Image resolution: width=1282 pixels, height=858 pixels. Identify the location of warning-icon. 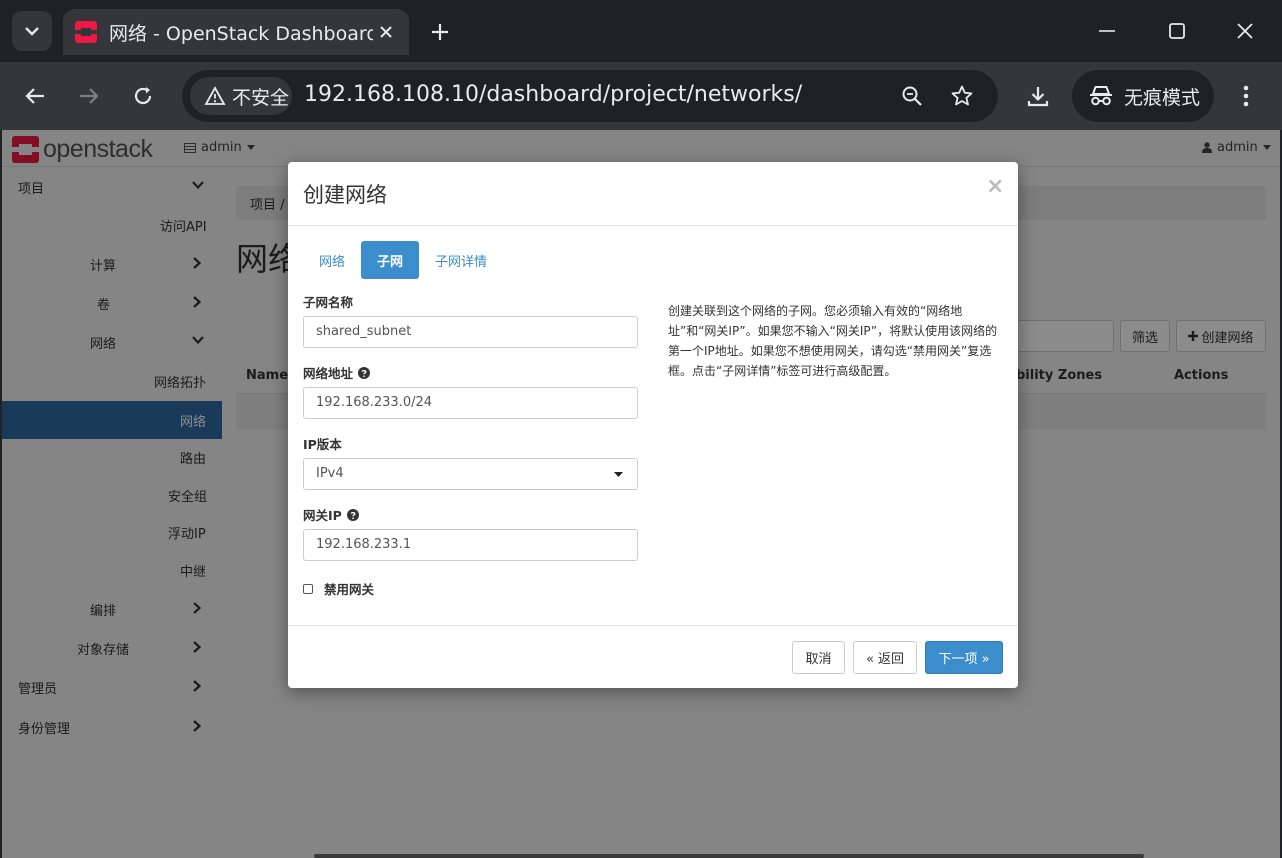
(215, 95).